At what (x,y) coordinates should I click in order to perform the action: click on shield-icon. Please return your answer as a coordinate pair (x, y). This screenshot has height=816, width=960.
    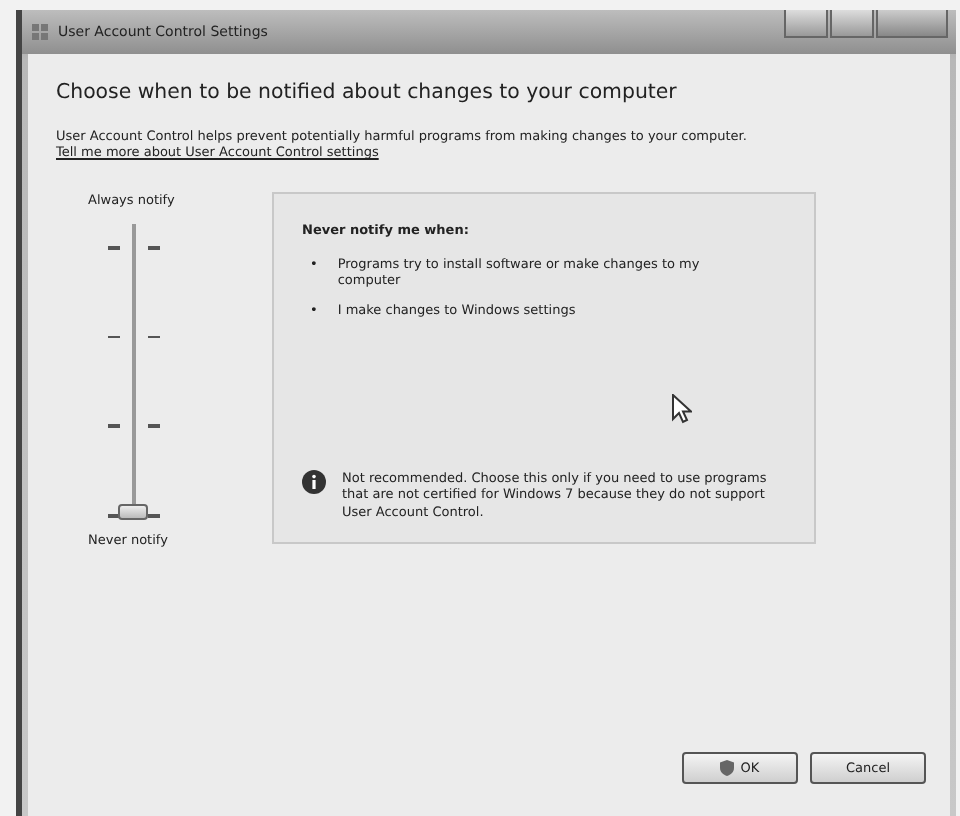
    Looking at the image, I should click on (727, 768).